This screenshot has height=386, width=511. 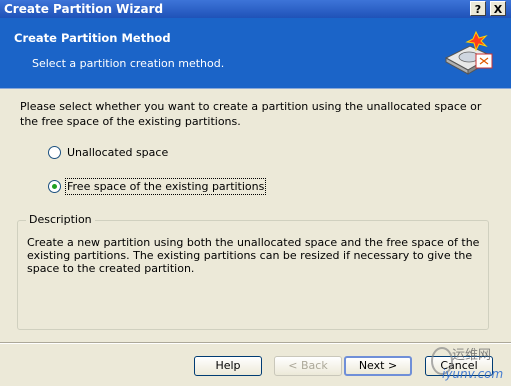 What do you see at coordinates (255, 9) in the screenshot?
I see `window-titlebar: Create Partition Wizard ? X` at bounding box center [255, 9].